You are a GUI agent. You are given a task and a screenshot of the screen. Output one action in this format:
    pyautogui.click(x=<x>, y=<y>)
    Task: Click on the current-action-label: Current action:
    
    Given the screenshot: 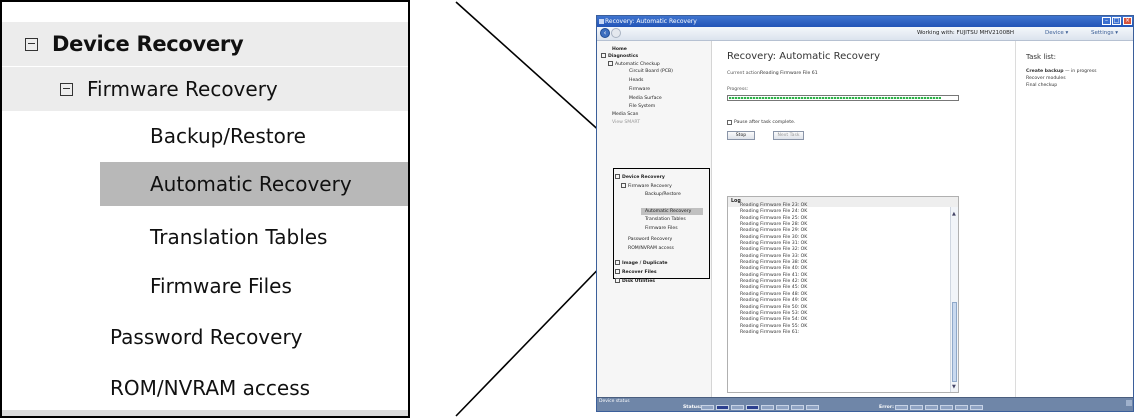 What is the action you would take?
    pyautogui.click(x=744, y=73)
    